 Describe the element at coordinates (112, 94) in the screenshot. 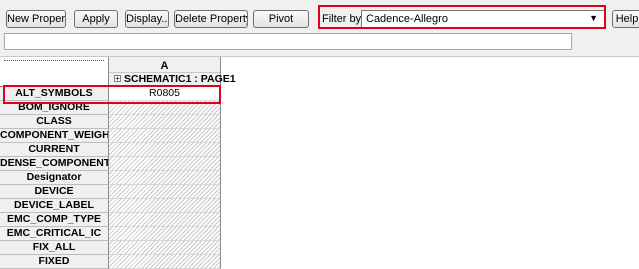

I see `alt-symbols-highlight-box` at that location.